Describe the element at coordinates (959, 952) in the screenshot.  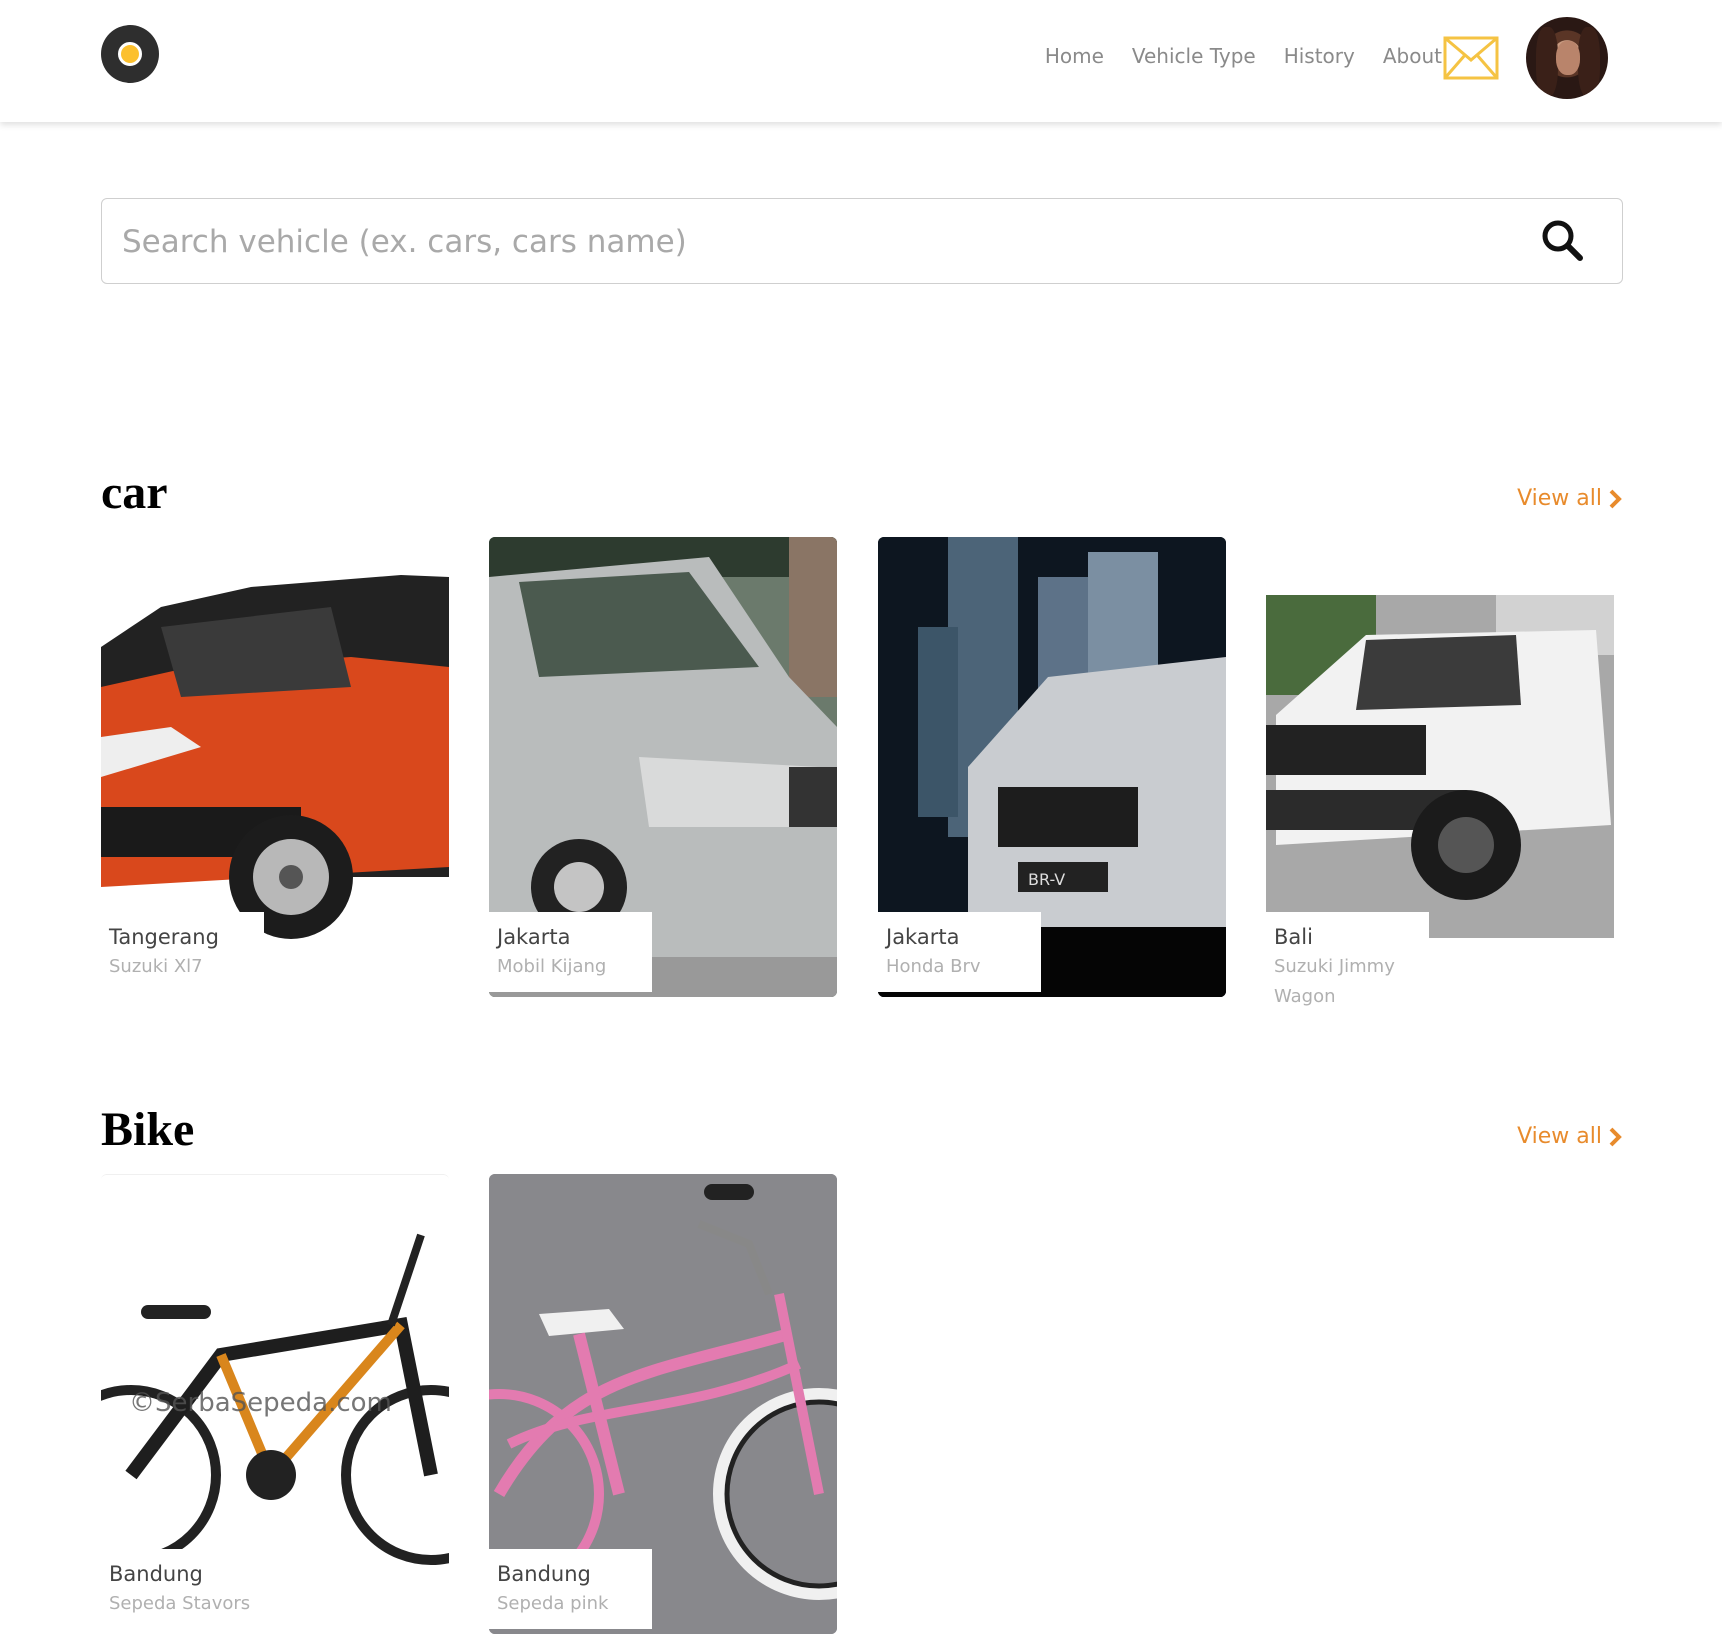
I see `vehicle-caption: Jakarta Honda Brv` at that location.